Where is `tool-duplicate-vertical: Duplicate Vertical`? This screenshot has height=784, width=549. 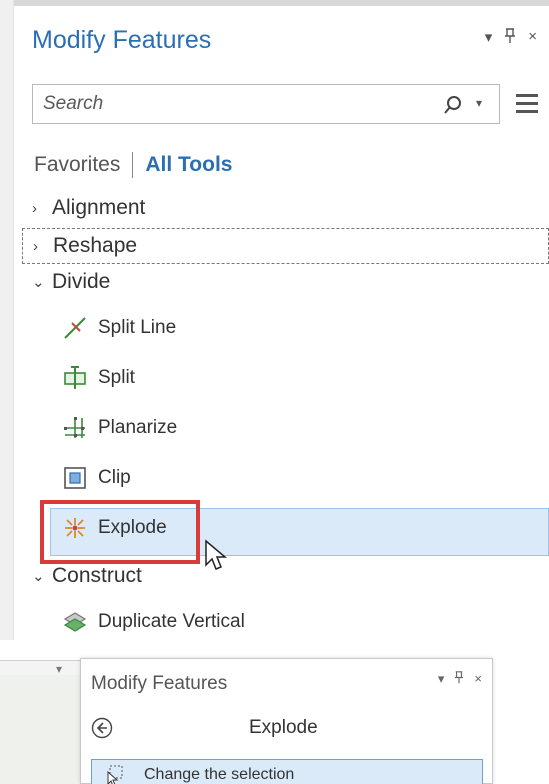
tool-duplicate-vertical: Duplicate Vertical is located at coordinates (153, 622).